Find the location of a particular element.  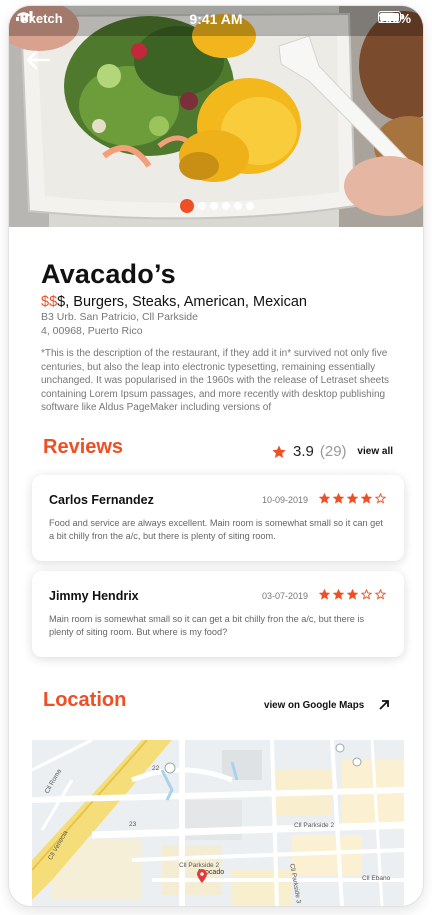

category-list: , Burgers, Steaks, American, Mexican is located at coordinates (186, 302).